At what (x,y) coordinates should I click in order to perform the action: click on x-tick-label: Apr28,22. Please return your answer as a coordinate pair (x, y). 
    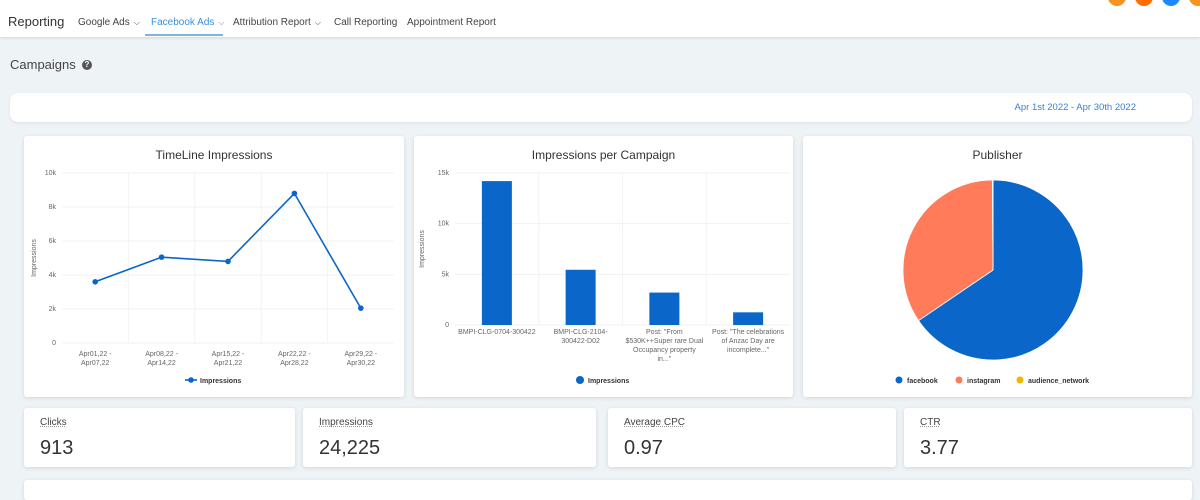
    Looking at the image, I should click on (294, 363).